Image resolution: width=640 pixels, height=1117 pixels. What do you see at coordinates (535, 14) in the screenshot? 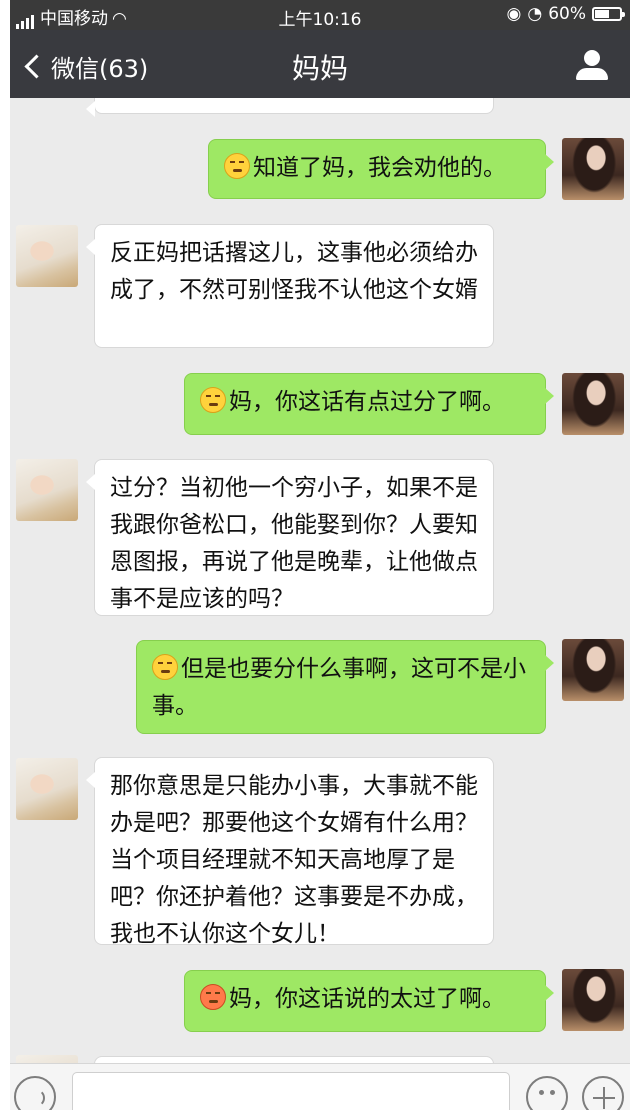
I see `alarm-icon: ◔` at bounding box center [535, 14].